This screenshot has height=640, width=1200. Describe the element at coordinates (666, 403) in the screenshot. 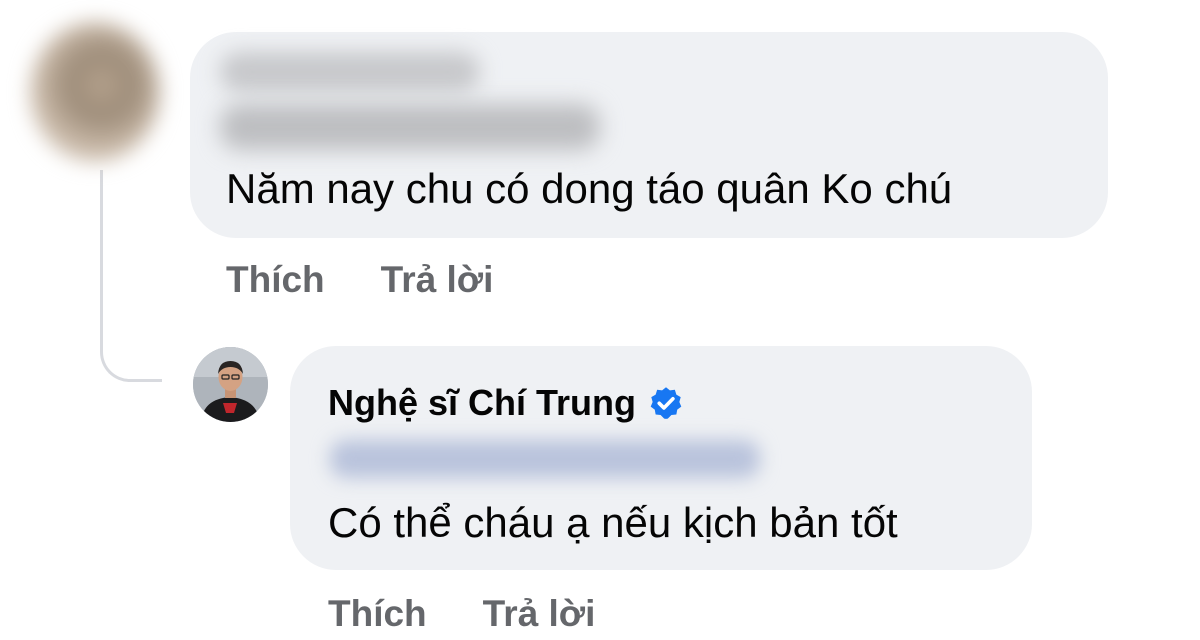

I see `verified-badge-icon` at that location.